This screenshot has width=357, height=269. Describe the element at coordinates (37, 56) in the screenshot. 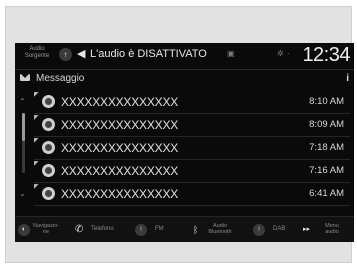

I see `audio-source-label-line2: Sorgente` at that location.